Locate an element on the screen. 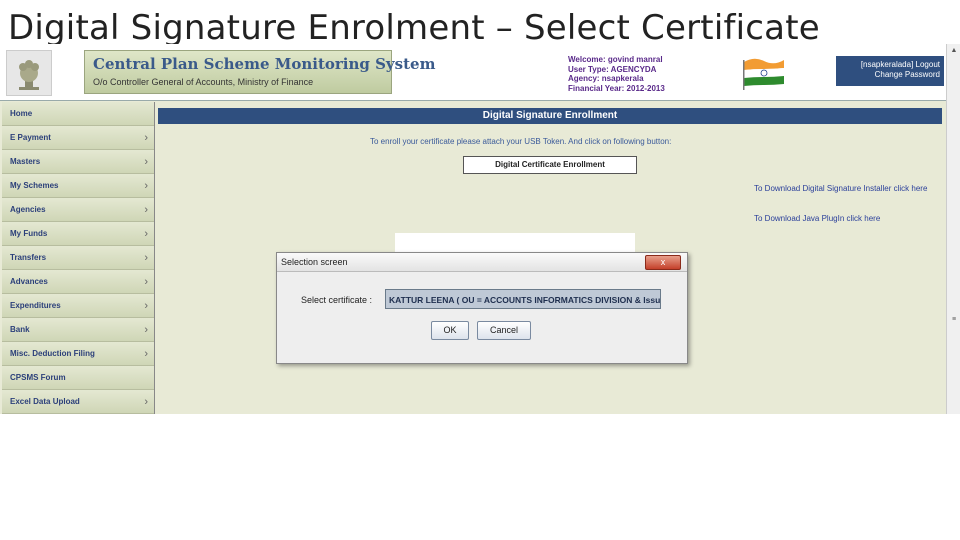  download-java-link: To Download Java PlugIn click here is located at coordinates (817, 218).